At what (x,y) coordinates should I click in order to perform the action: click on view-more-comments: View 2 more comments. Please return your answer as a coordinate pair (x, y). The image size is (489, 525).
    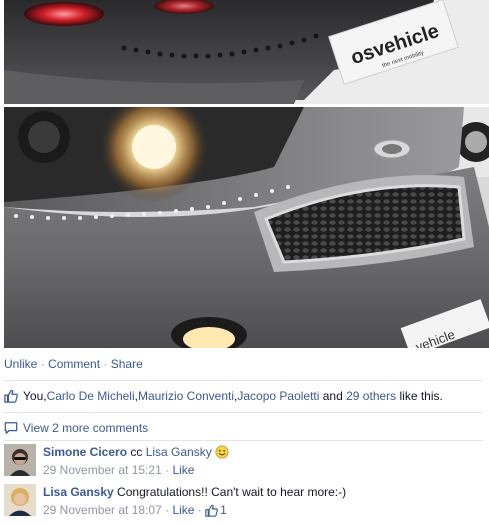
    Looking at the image, I should click on (76, 428).